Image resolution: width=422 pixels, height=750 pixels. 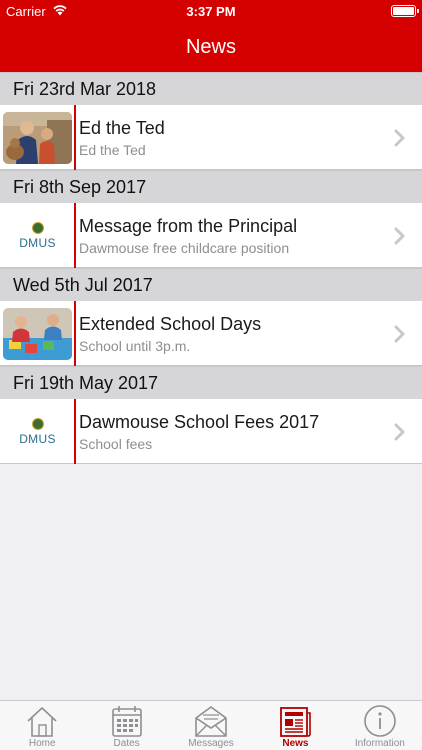 What do you see at coordinates (211, 721) in the screenshot?
I see `envelope-icon` at bounding box center [211, 721].